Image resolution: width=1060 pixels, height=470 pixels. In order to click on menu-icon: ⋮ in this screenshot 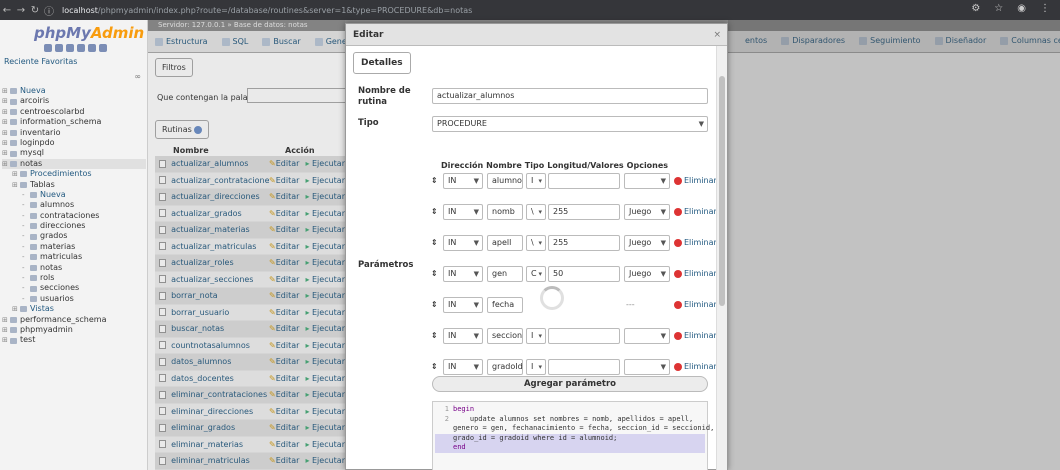, I will do `click(1045, 8)`.